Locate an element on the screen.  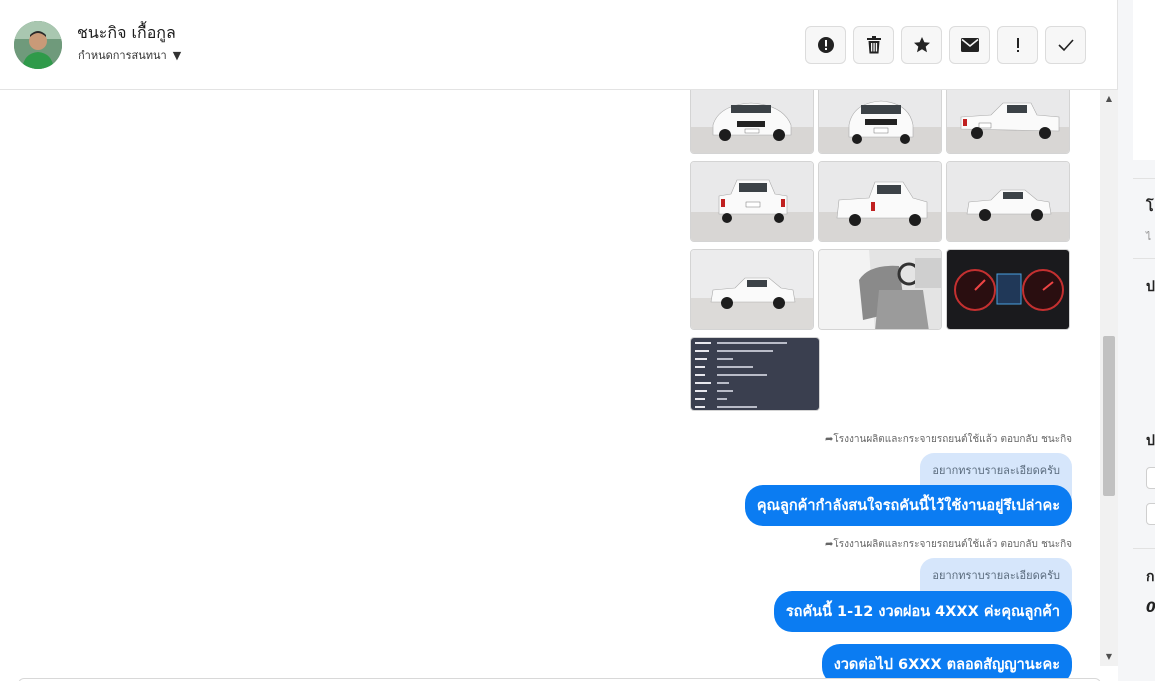
resolve-button is located at coordinates (1065, 45).